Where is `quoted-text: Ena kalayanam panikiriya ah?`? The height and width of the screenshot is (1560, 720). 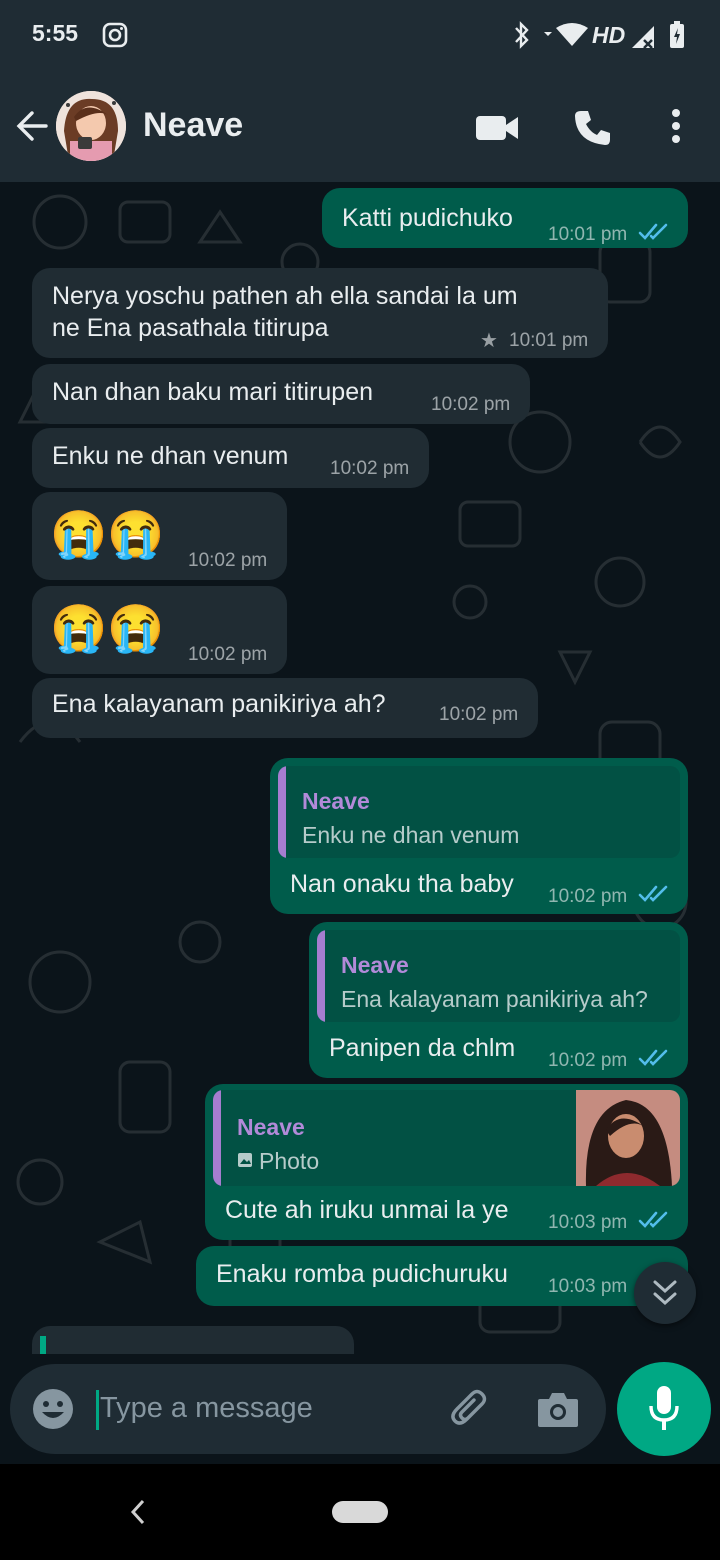
quoted-text: Ena kalayanam panikiriya ah? is located at coordinates (494, 999).